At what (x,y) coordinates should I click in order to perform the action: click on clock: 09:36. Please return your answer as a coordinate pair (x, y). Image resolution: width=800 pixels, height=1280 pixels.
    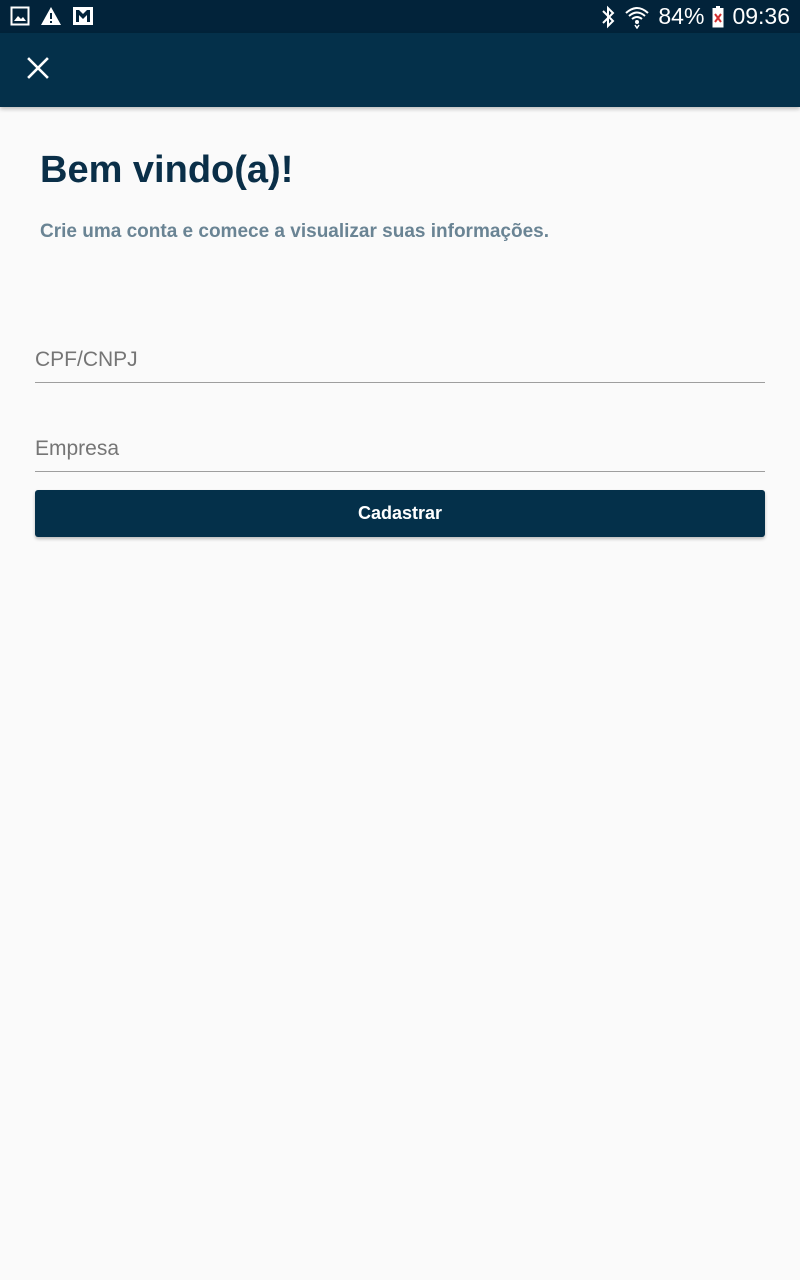
    Looking at the image, I should click on (761, 16).